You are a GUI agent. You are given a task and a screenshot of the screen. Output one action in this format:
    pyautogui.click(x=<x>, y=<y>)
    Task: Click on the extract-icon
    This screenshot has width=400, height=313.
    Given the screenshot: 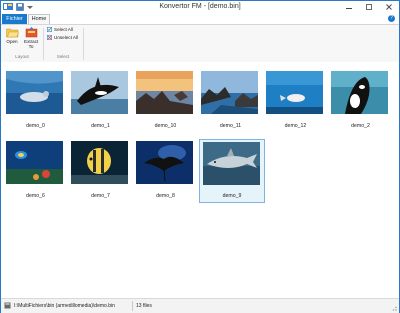 What is the action you would take?
    pyautogui.click(x=31, y=32)
    